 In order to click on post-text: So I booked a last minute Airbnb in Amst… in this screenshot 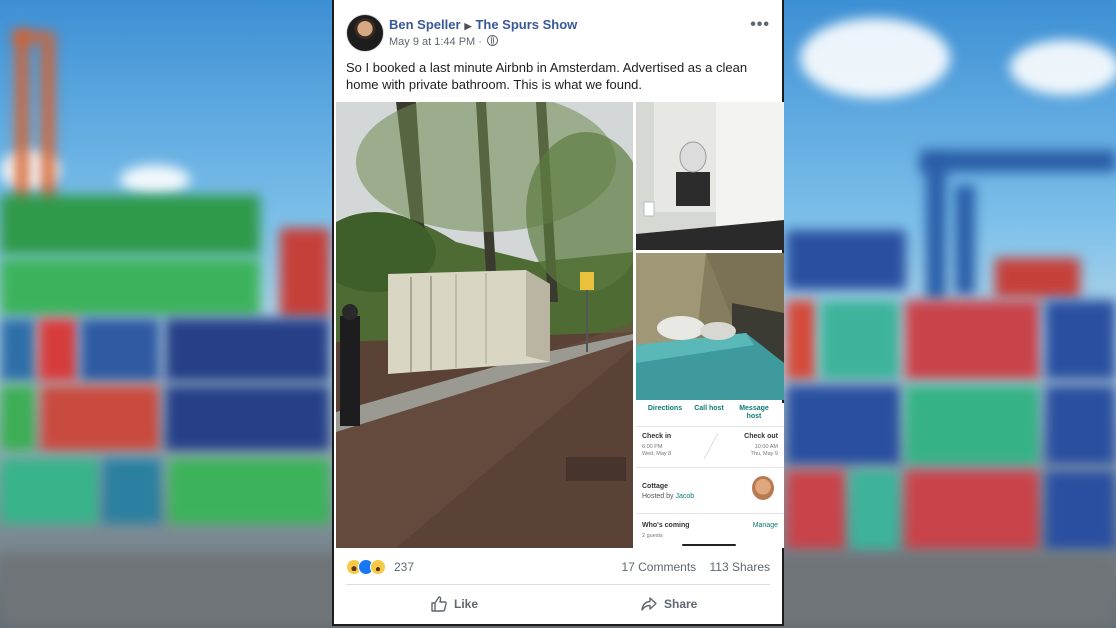, I will do `click(547, 76)`.